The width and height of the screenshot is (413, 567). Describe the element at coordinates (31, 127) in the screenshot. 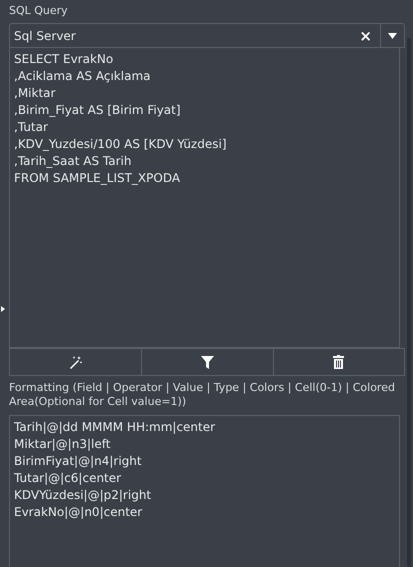

I see `code-line: ,Tutar` at that location.